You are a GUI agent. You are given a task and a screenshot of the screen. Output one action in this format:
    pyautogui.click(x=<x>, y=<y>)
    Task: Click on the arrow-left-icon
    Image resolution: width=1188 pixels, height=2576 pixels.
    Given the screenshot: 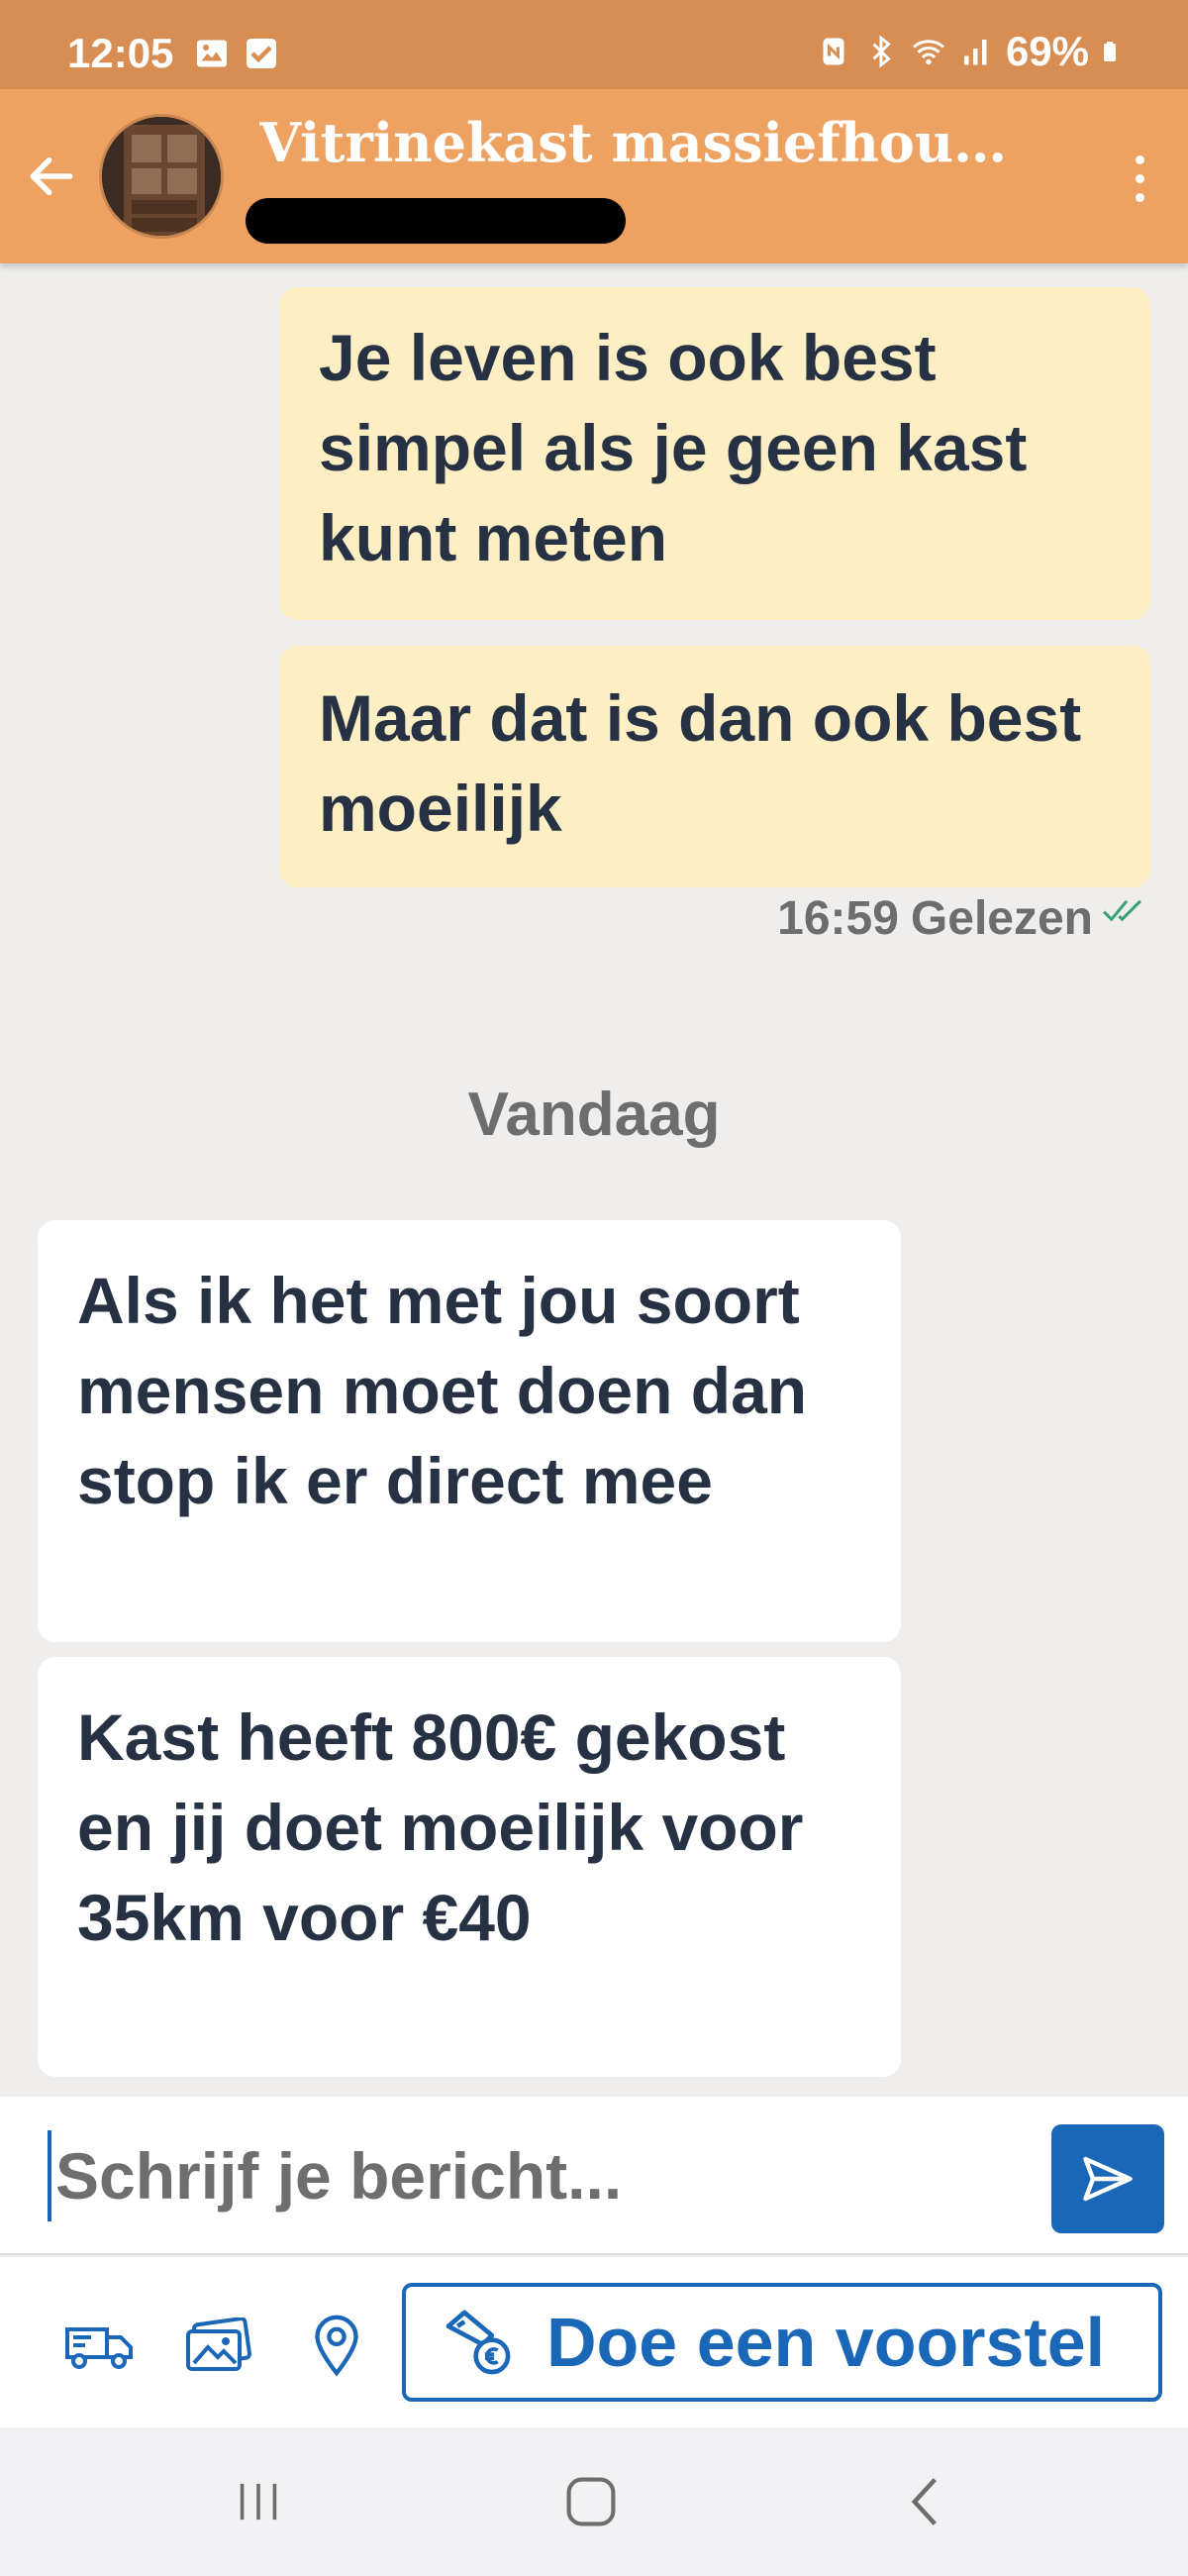 What is the action you would take?
    pyautogui.click(x=51, y=176)
    